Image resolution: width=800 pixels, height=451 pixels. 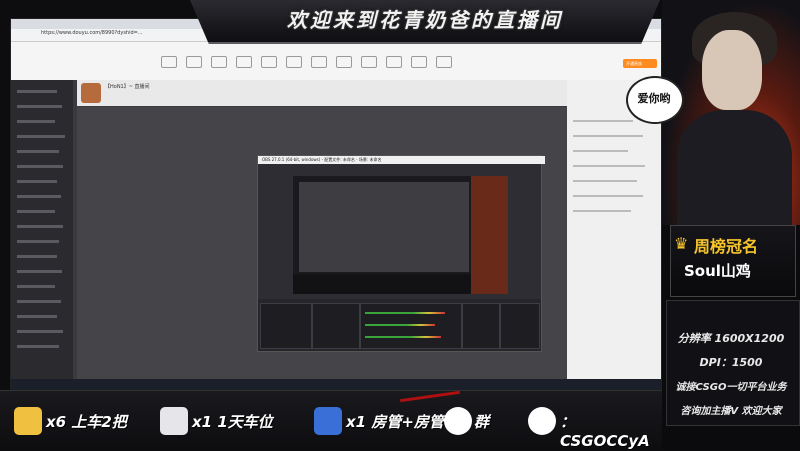 What do you see at coordinates (614, 230) in the screenshot?
I see `chat-panel` at bounding box center [614, 230].